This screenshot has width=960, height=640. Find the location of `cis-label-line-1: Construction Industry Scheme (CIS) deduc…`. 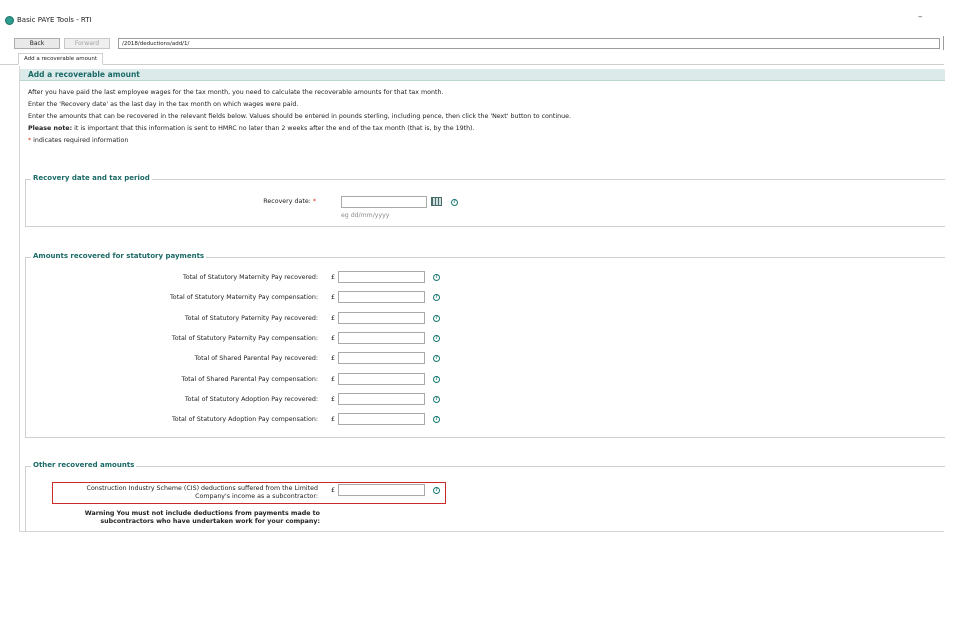

cis-label-line-1: Construction Industry Scheme (CIS) deduc… is located at coordinates (202, 488).